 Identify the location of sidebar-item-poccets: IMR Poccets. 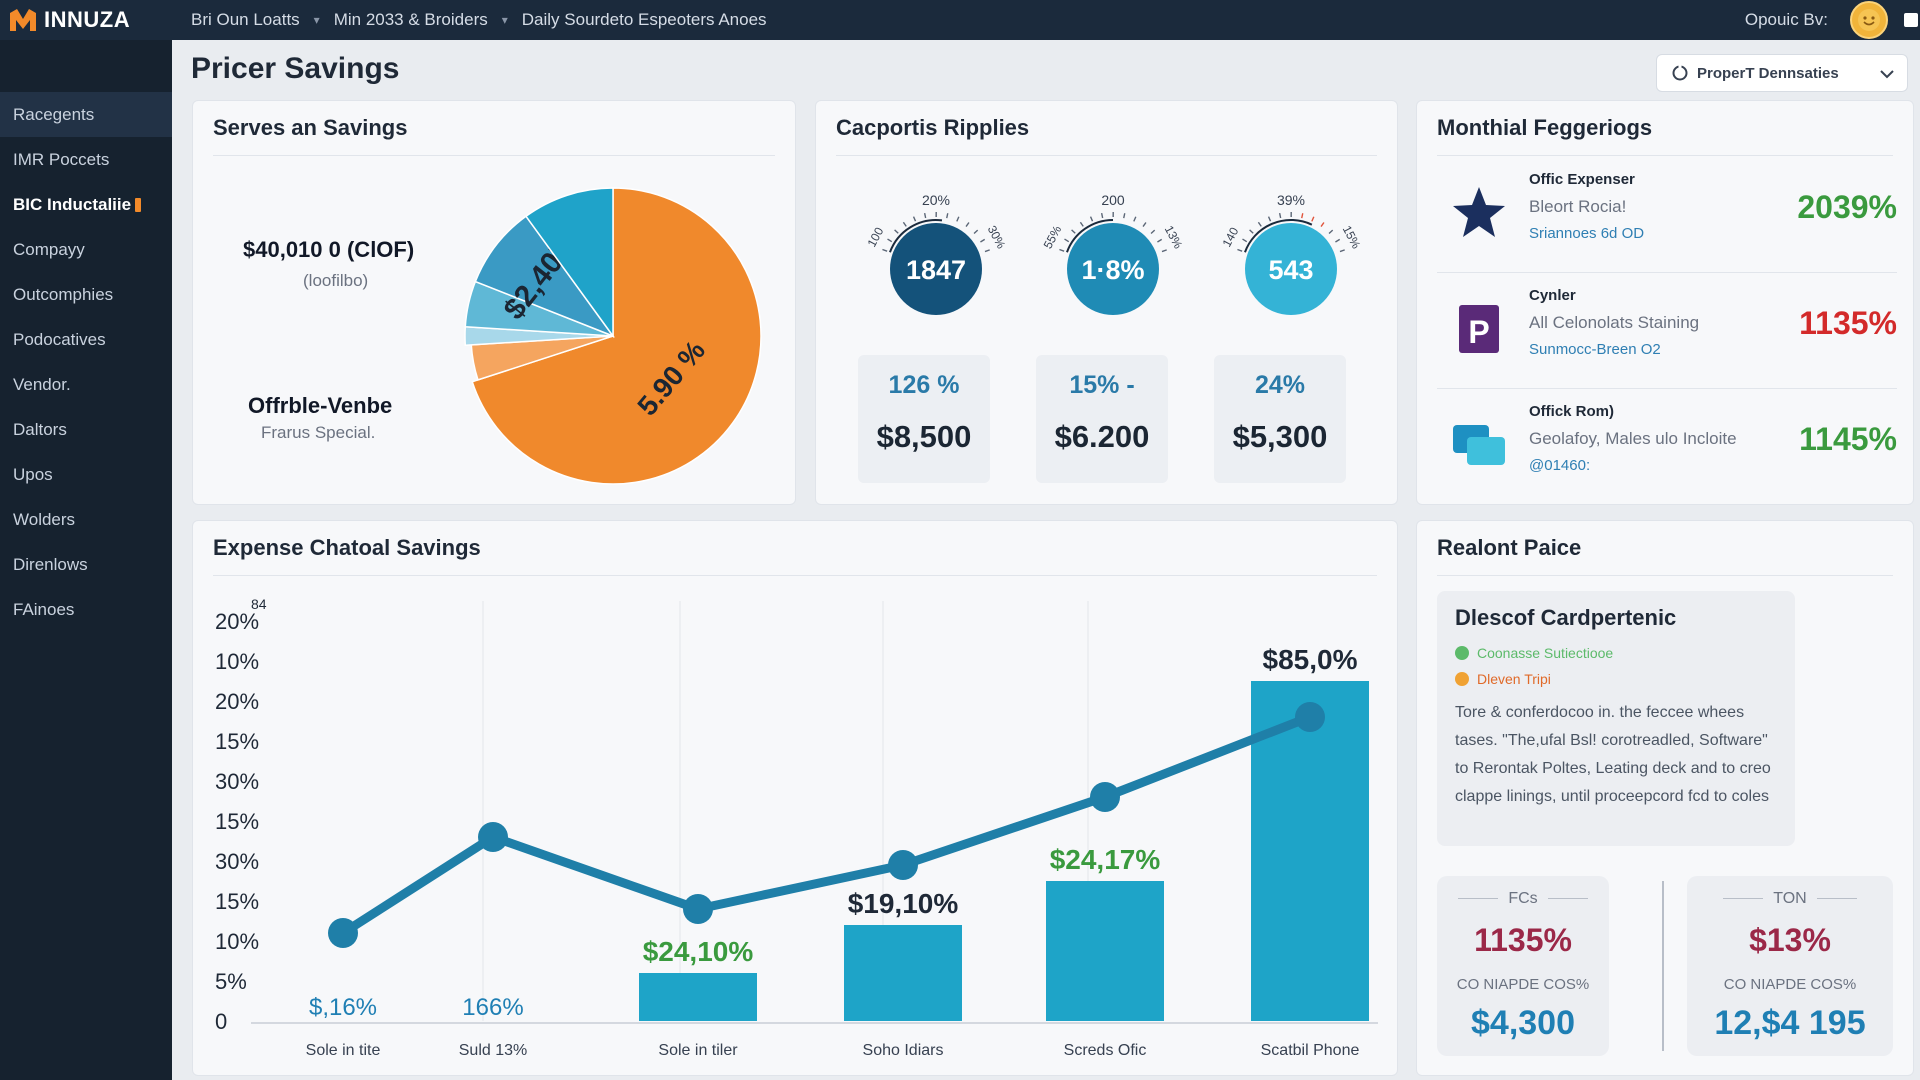
(86, 159).